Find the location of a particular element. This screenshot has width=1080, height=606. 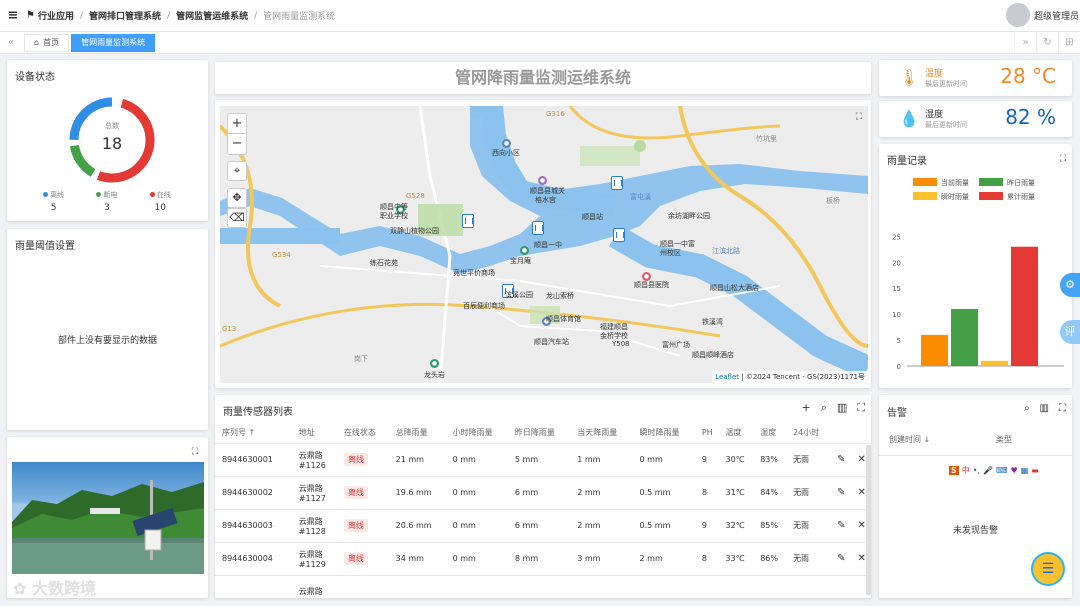

rain-chart: 当前雨量 昨日雨量瞬时雨量 累计雨量 0 5 10 15 20 25 is located at coordinates (978, 274).